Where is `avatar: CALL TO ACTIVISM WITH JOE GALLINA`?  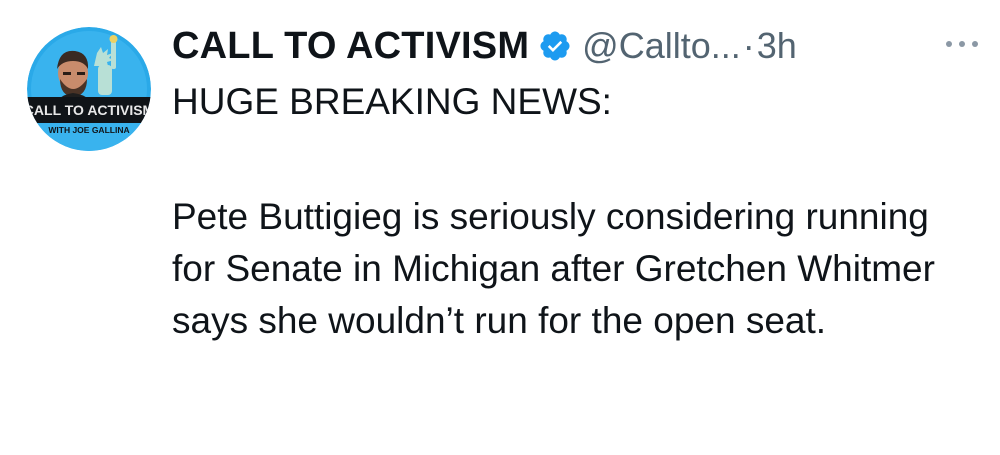
avatar: CALL TO ACTIVISM WITH JOE GALLINA is located at coordinates (89, 89).